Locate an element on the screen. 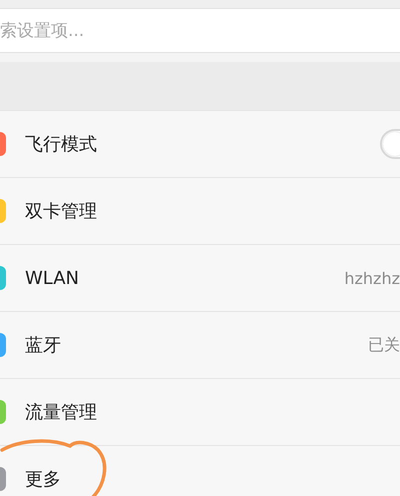  setting-label: 飞行模式 is located at coordinates (61, 144).